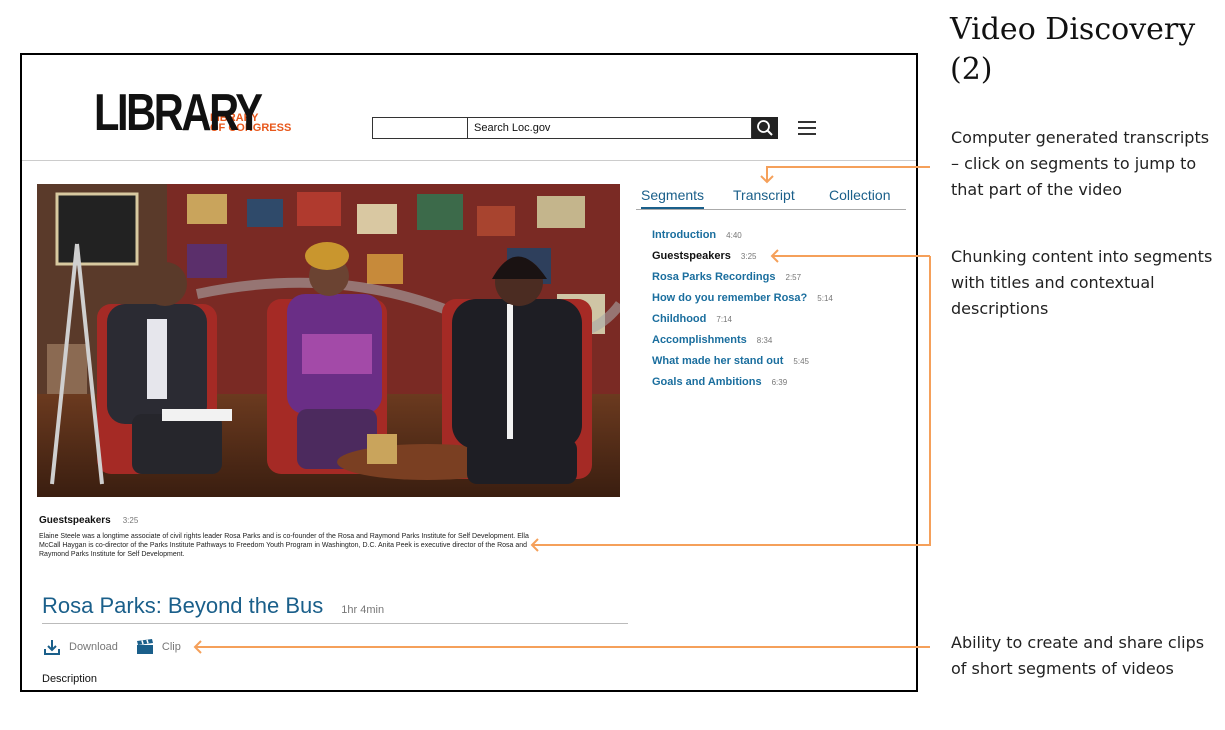  What do you see at coordinates (742, 302) in the screenshot?
I see `segment-item: How do you remember Rosa? 5:14` at bounding box center [742, 302].